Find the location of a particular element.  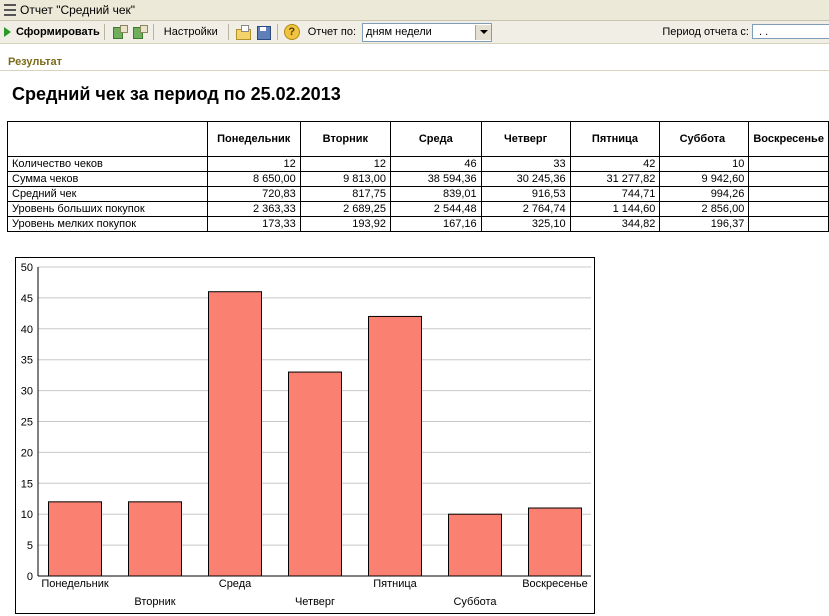

column-header: Среда is located at coordinates (435, 139).